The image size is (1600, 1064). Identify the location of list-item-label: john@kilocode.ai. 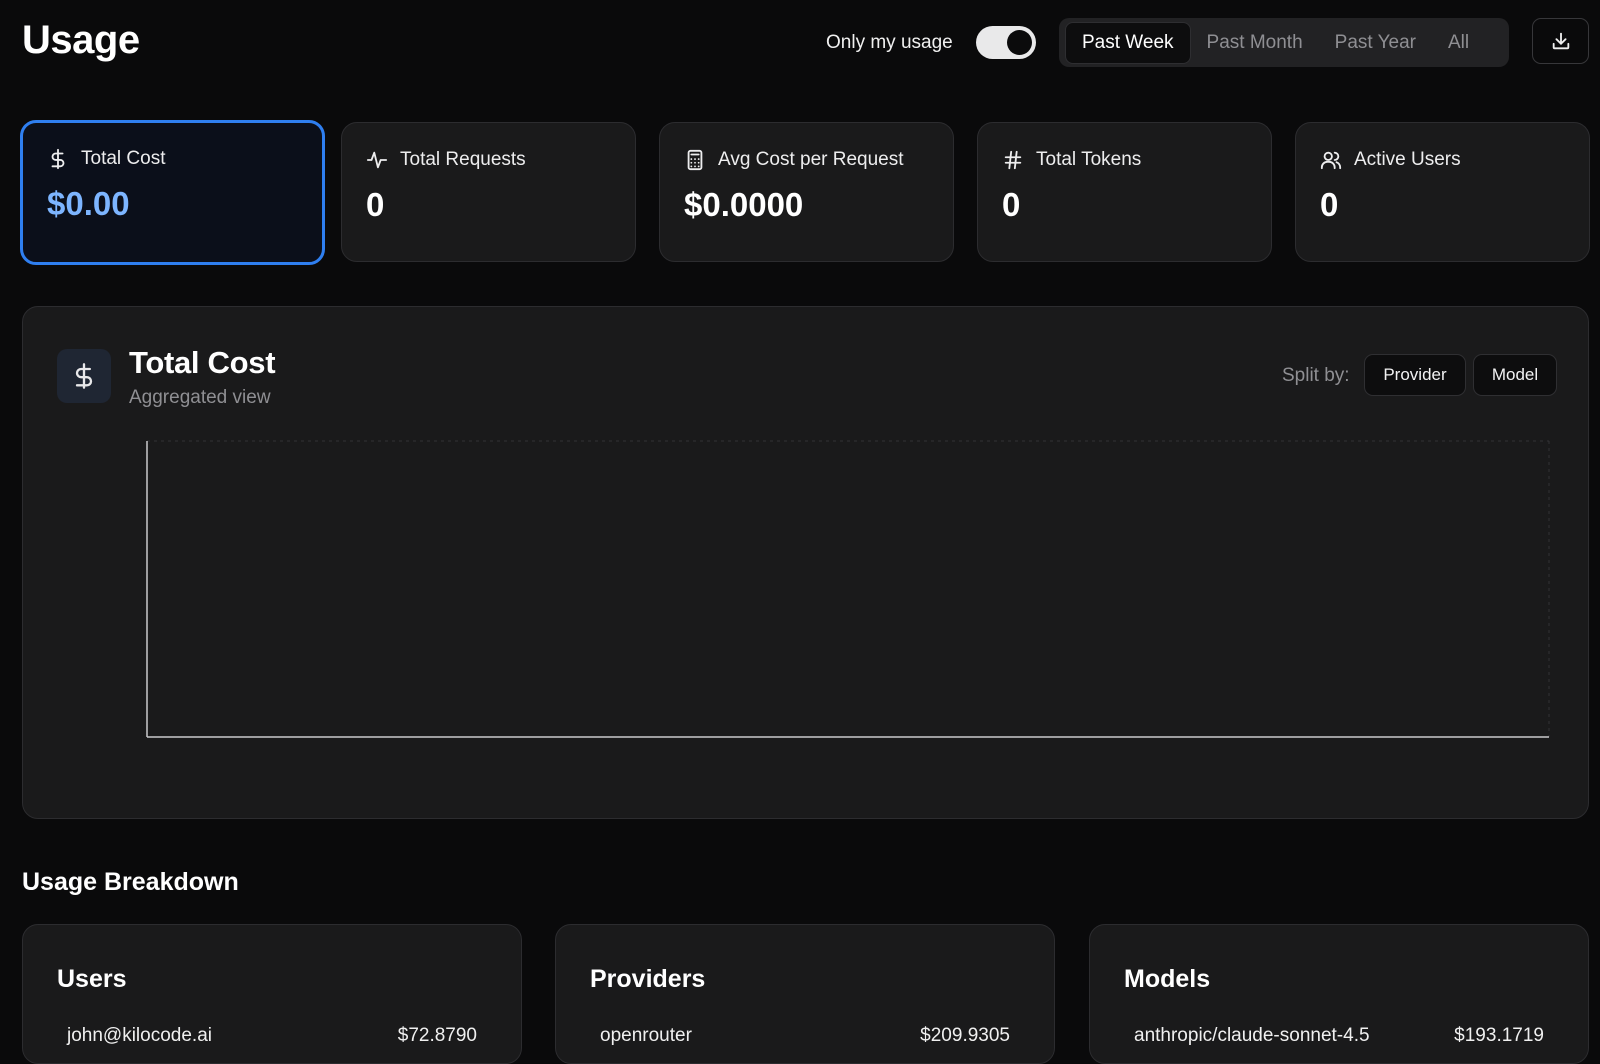
(139, 1035).